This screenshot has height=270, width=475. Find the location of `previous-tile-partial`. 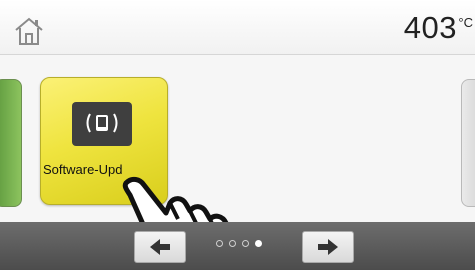

previous-tile-partial is located at coordinates (11, 143).